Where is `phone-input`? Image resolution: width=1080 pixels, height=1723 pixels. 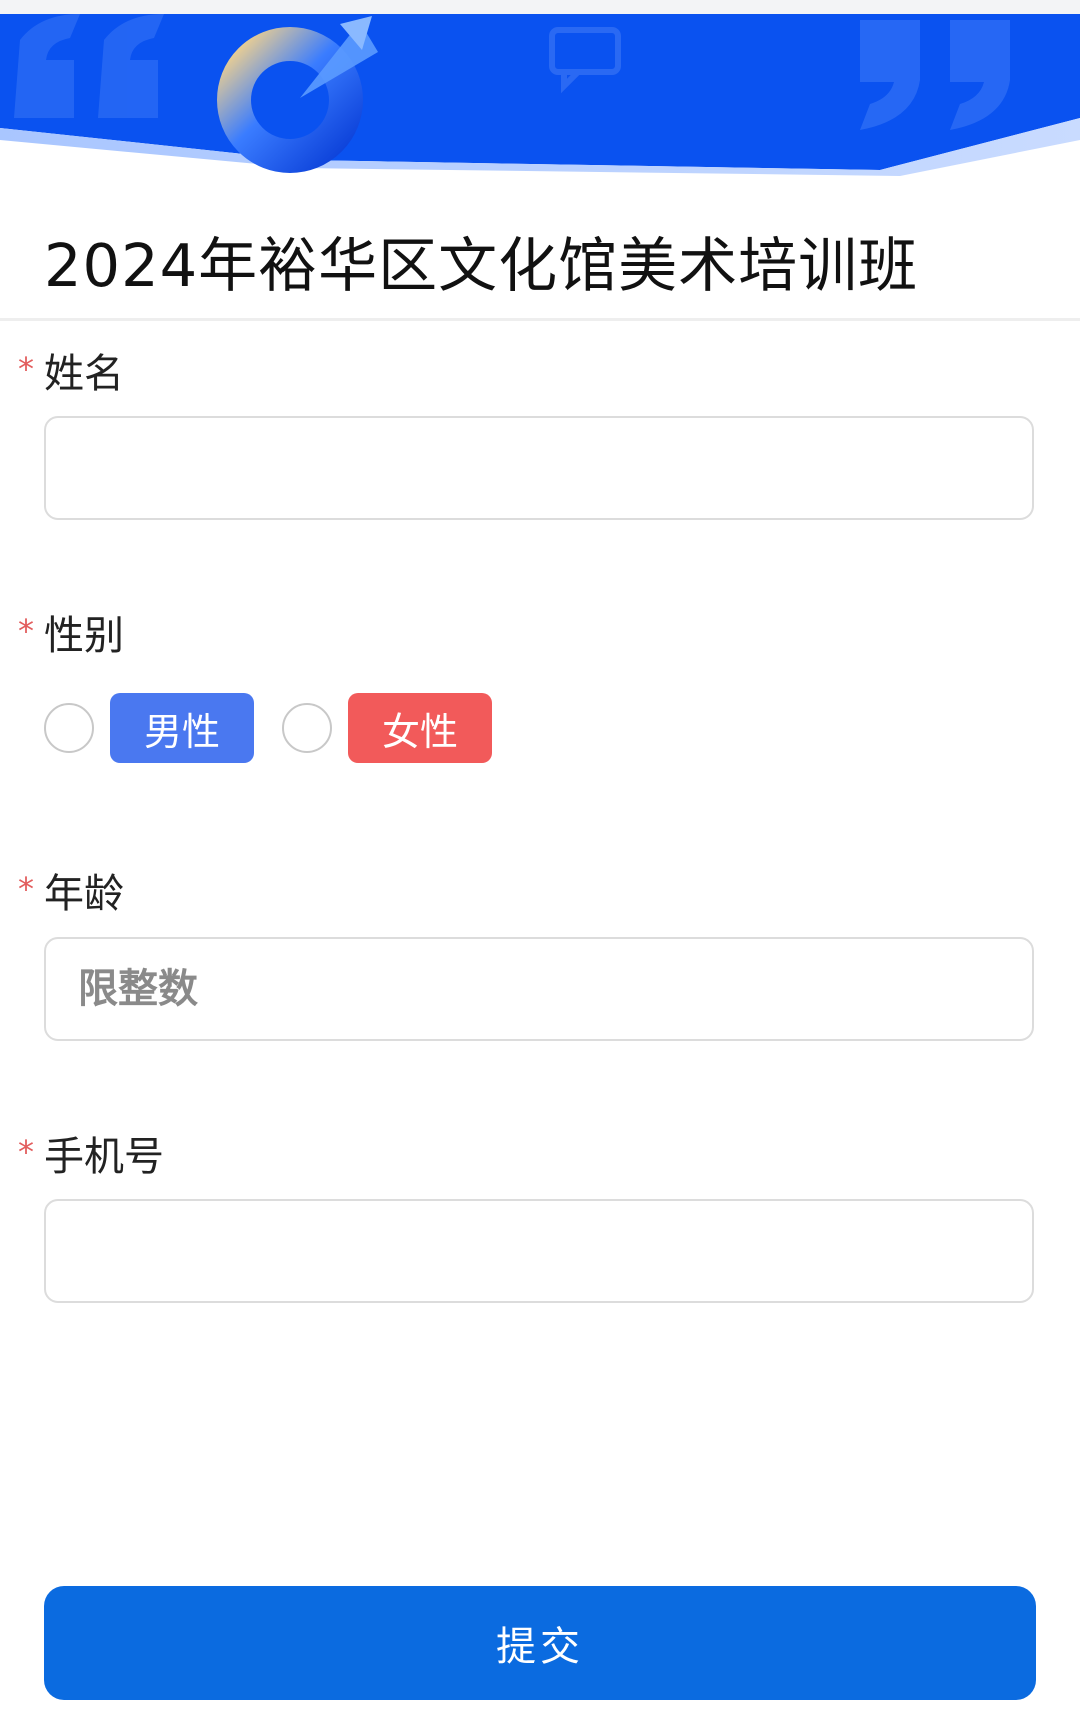
phone-input is located at coordinates (539, 1251).